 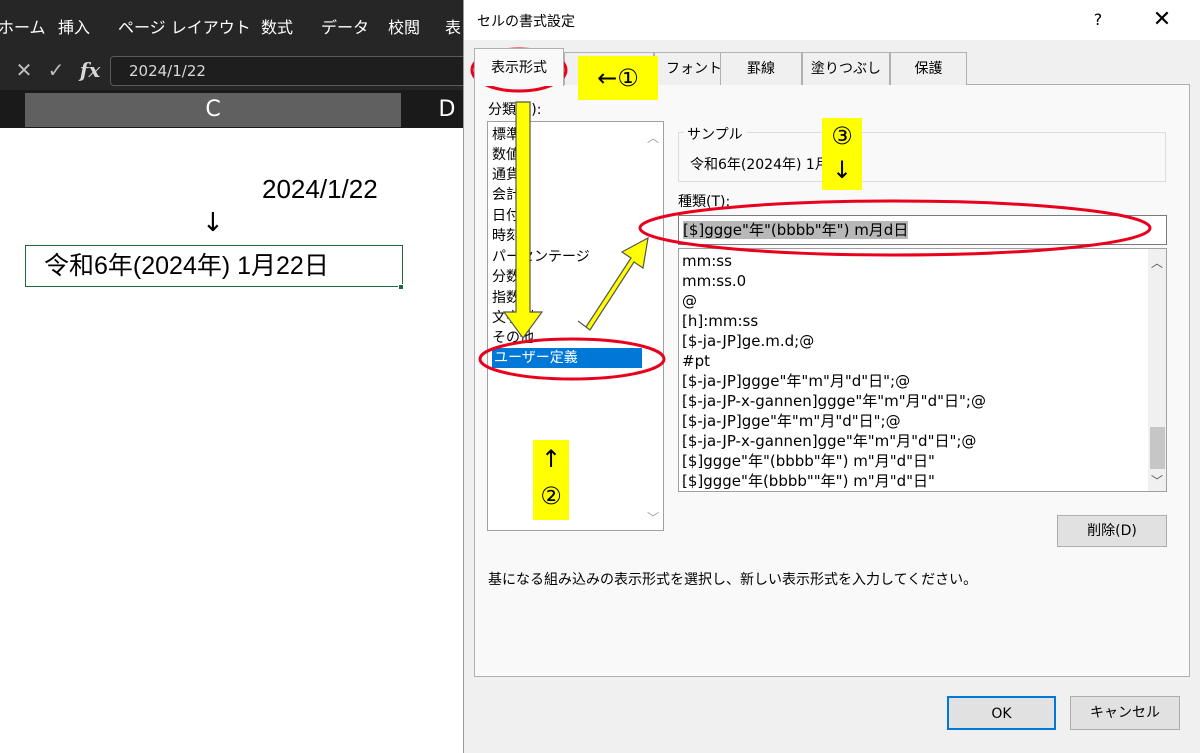 I want to click on category-item-custom: ユーザー定義, so click(x=567, y=358).